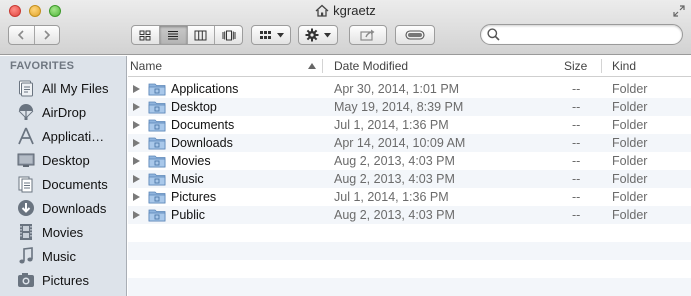 The height and width of the screenshot is (296, 691). I want to click on column-header-date-modified: Date Modified, so click(371, 66).